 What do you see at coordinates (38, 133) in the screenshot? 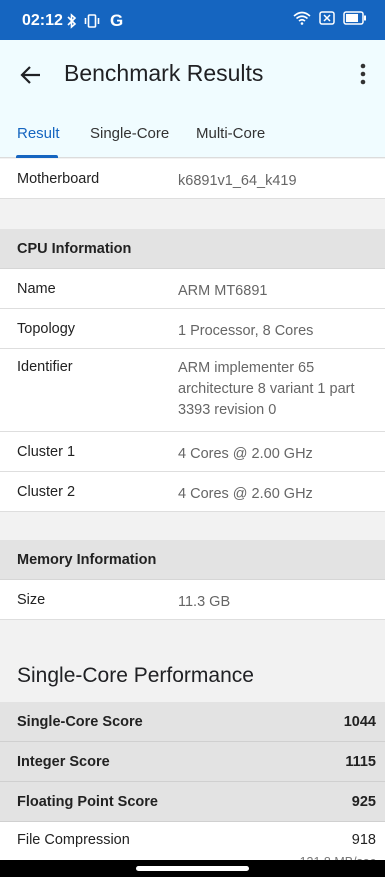
I see `tab-result: Result` at bounding box center [38, 133].